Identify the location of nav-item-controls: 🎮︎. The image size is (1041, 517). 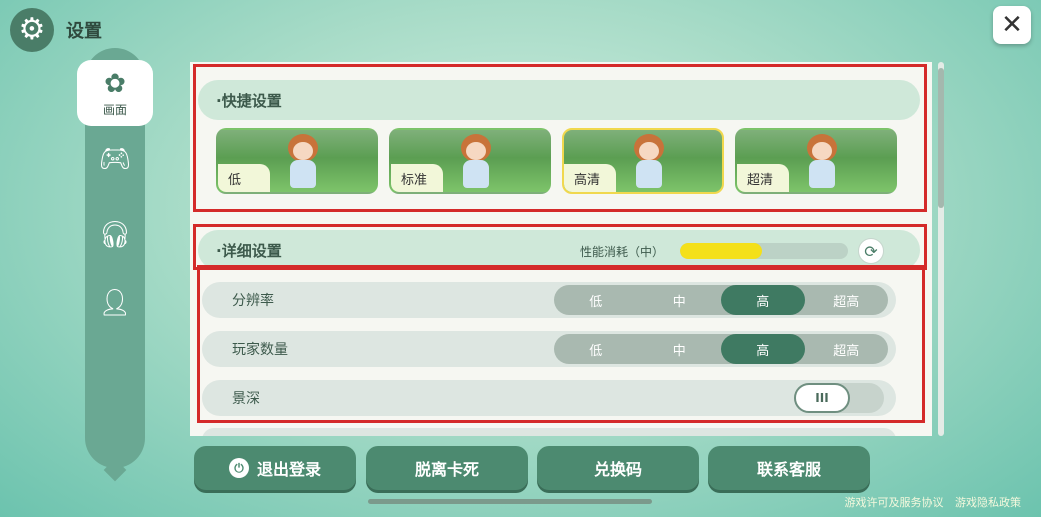
(115, 159).